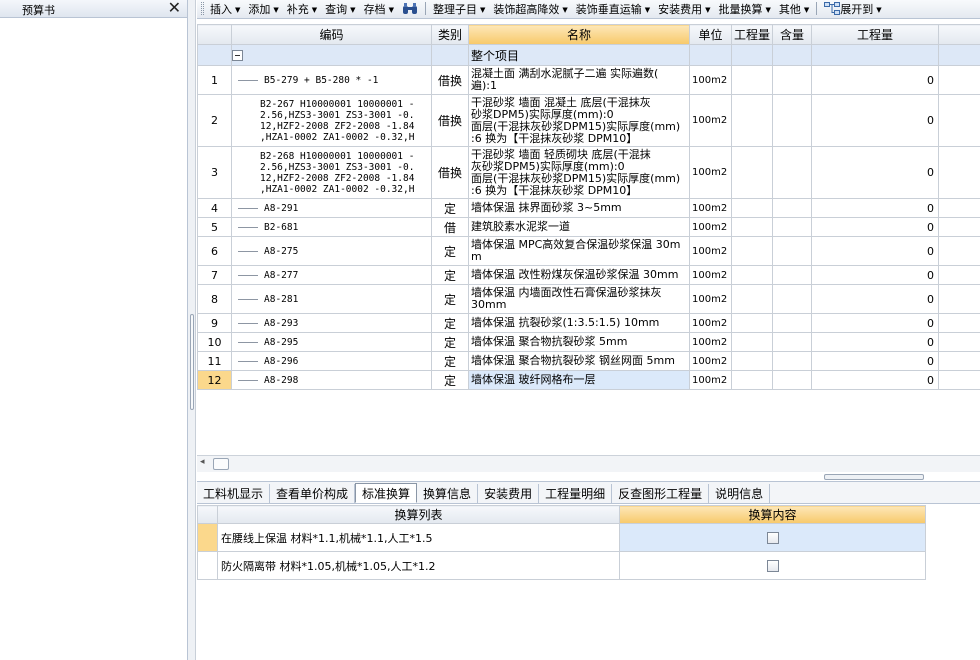 This screenshot has height=660, width=980. Describe the element at coordinates (579, 227) in the screenshot. I see `name-cell: 建筑胶素水泥浆一道` at that location.